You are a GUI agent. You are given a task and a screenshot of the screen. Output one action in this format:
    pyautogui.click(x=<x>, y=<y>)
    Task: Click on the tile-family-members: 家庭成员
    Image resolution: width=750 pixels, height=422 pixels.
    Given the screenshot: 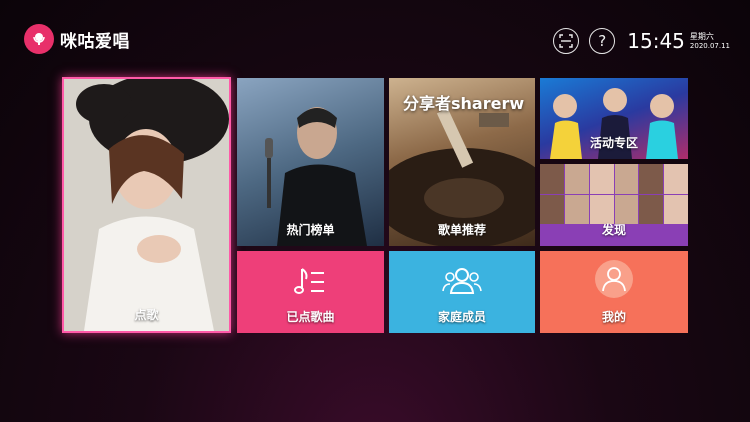 What is the action you would take?
    pyautogui.click(x=462, y=292)
    